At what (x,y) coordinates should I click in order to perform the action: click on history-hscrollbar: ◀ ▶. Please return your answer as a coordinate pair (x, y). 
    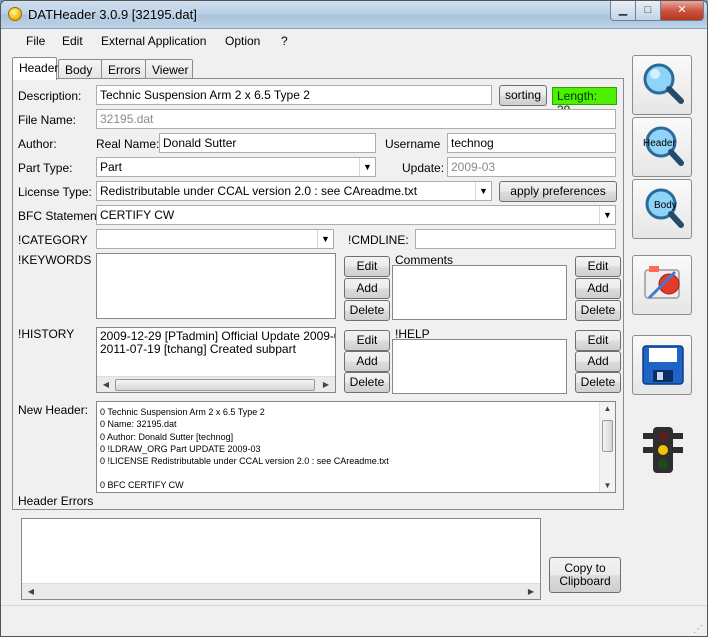
    Looking at the image, I should click on (216, 384).